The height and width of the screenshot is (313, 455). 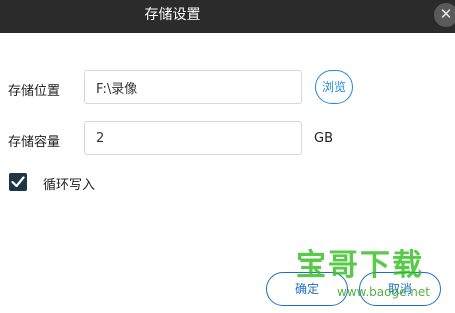 I want to click on storage-capacity-label: 存储容量, so click(x=34, y=142).